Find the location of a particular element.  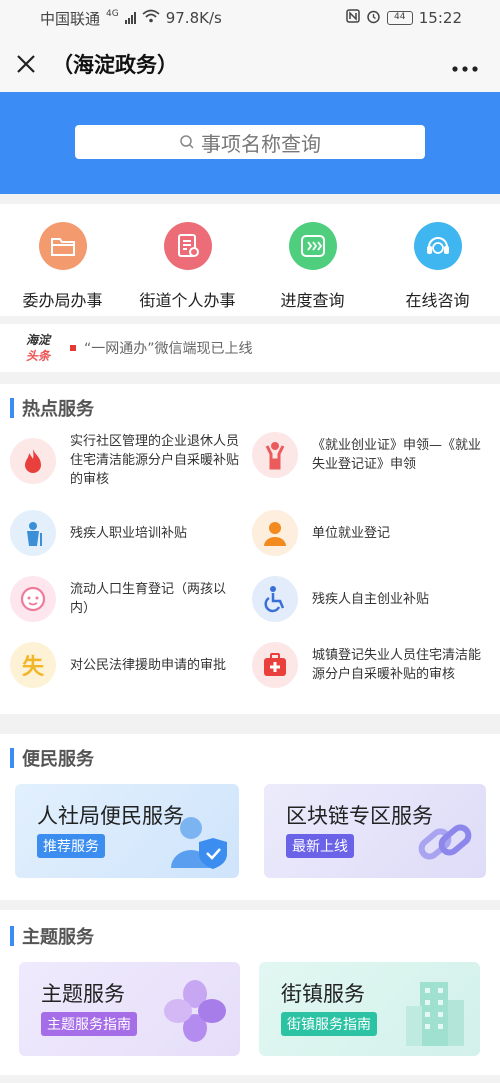

hot-item-text: 《就业创业证》申领—《就业失业登记证》申领 is located at coordinates (397, 455).